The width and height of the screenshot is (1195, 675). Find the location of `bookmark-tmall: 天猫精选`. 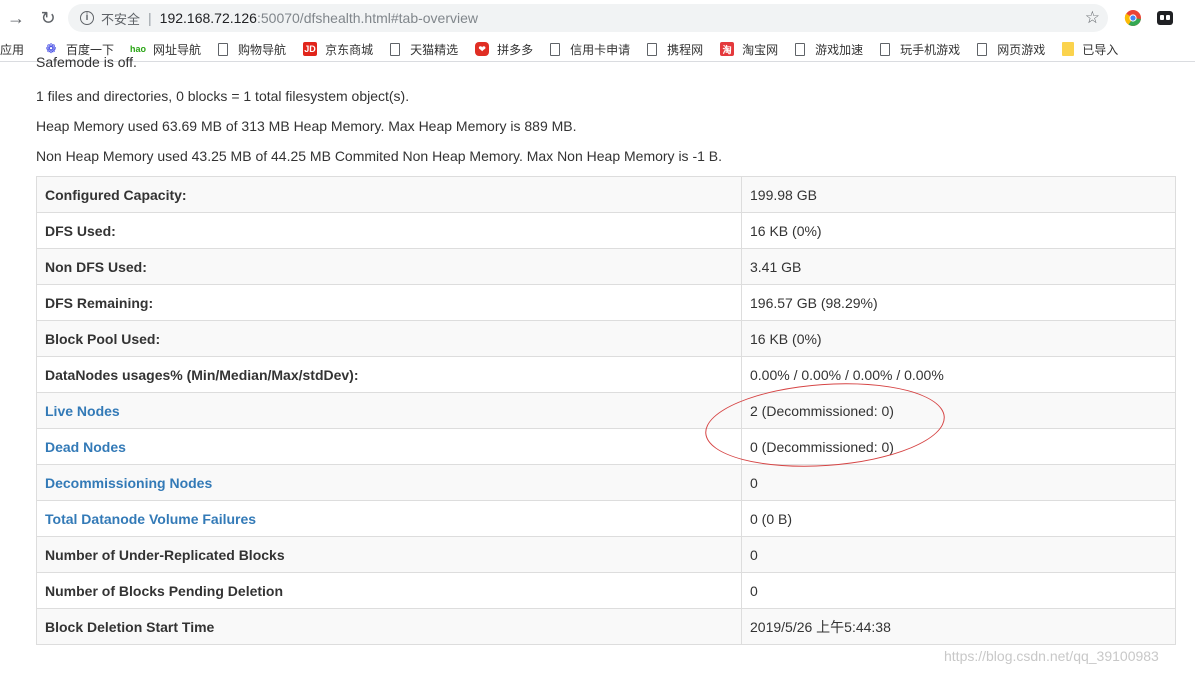

bookmark-tmall: 天猫精选 is located at coordinates (424, 49).